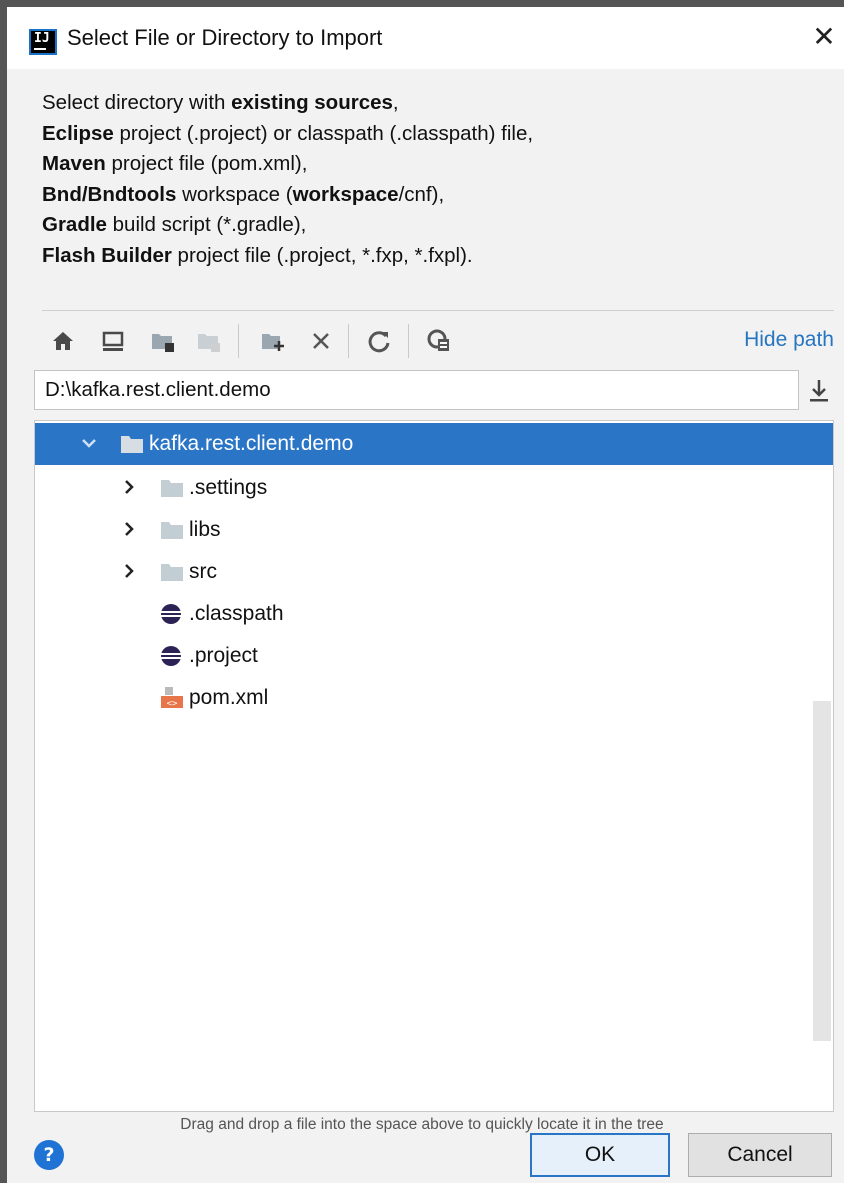 The image size is (844, 1183). Describe the element at coordinates (107, 255) in the screenshot. I see `description-keyword: Flash Builder` at that location.